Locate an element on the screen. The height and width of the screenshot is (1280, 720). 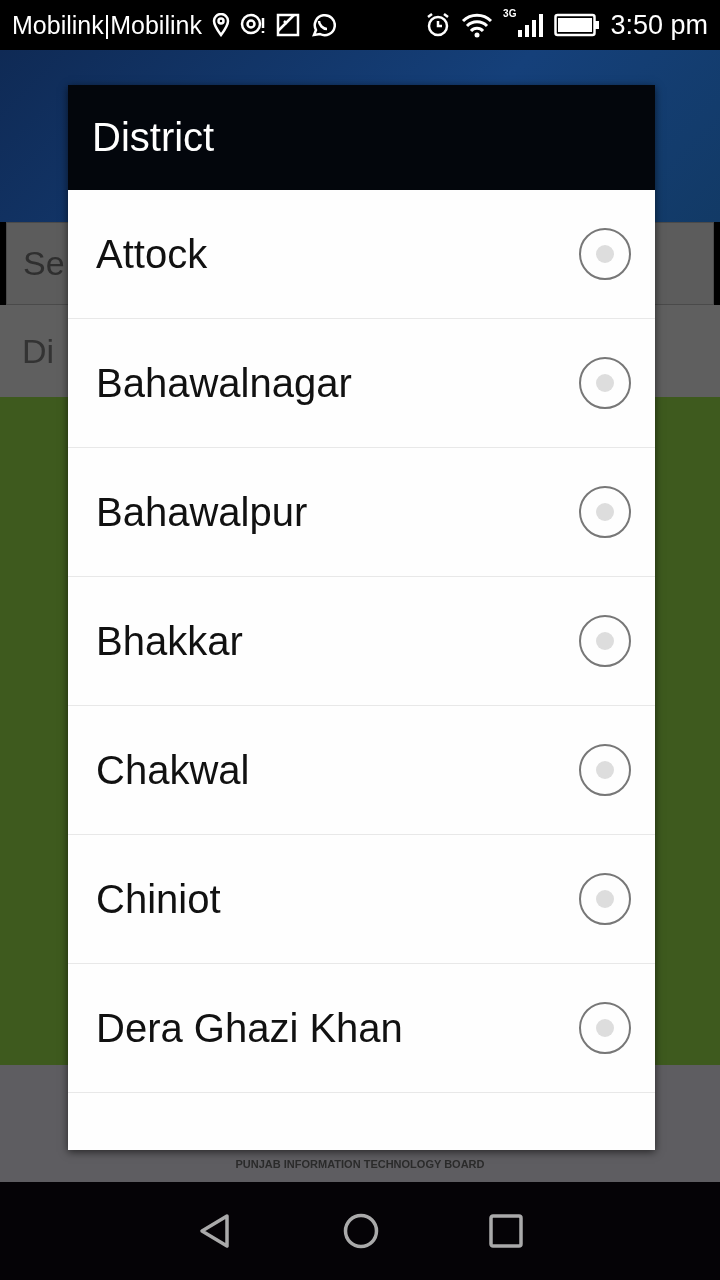
district-option: Bahawalnagar is located at coordinates (361, 383).